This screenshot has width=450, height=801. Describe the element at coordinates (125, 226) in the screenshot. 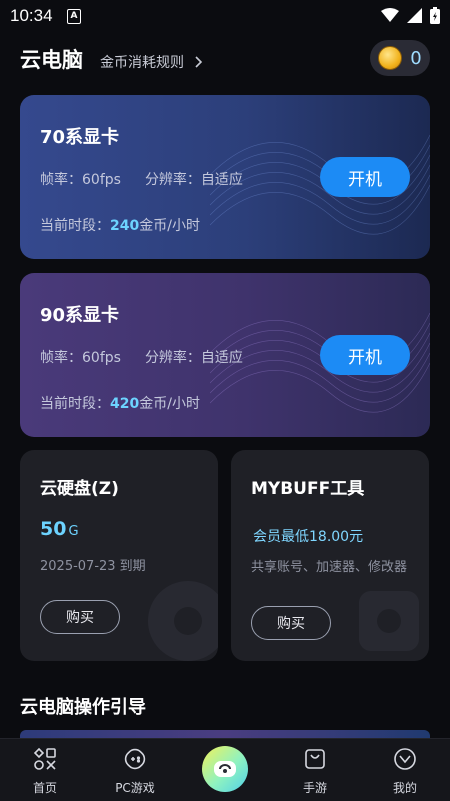

I see `price-amount: 240` at that location.